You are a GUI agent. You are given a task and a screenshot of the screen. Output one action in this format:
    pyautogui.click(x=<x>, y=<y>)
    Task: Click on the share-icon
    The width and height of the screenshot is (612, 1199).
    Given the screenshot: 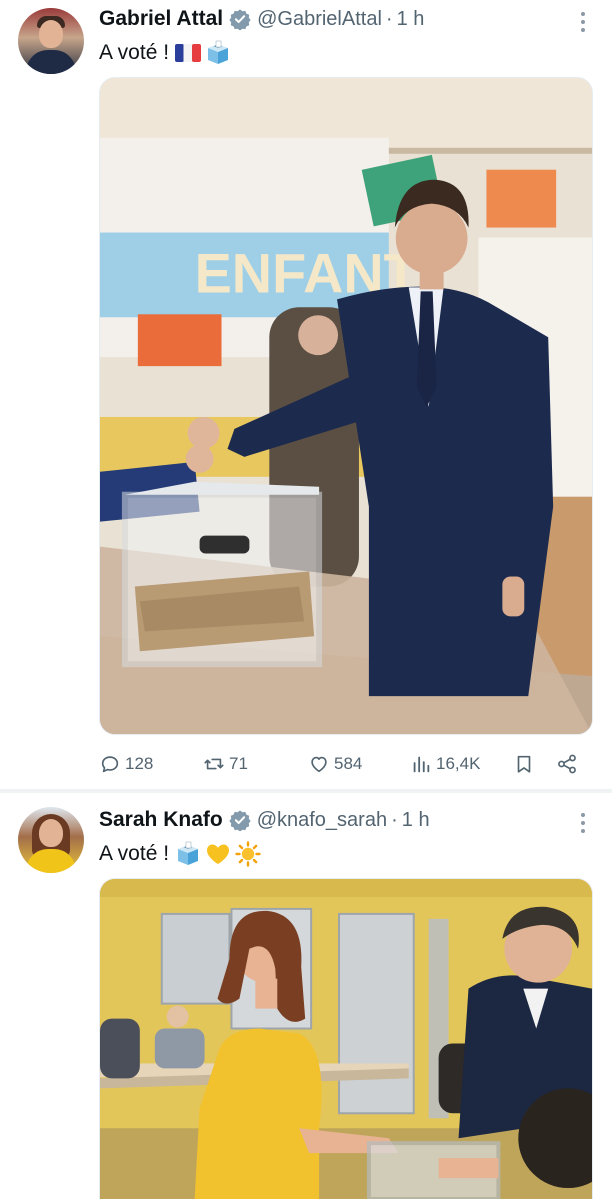 What is the action you would take?
    pyautogui.click(x=567, y=764)
    